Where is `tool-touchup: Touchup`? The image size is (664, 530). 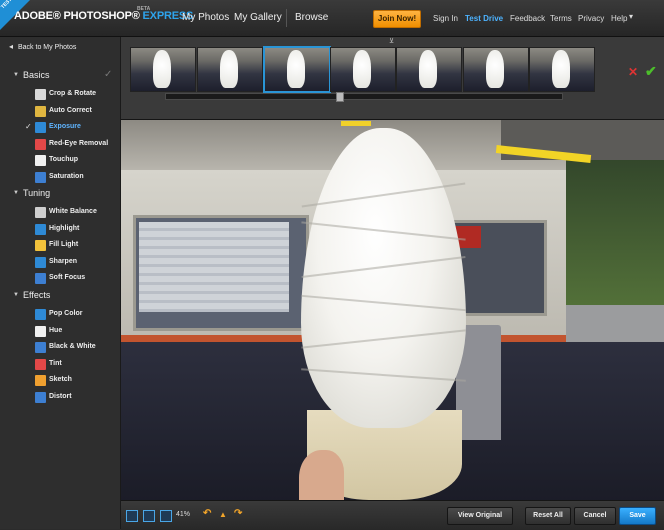 tool-touchup: Touchup is located at coordinates (60, 161).